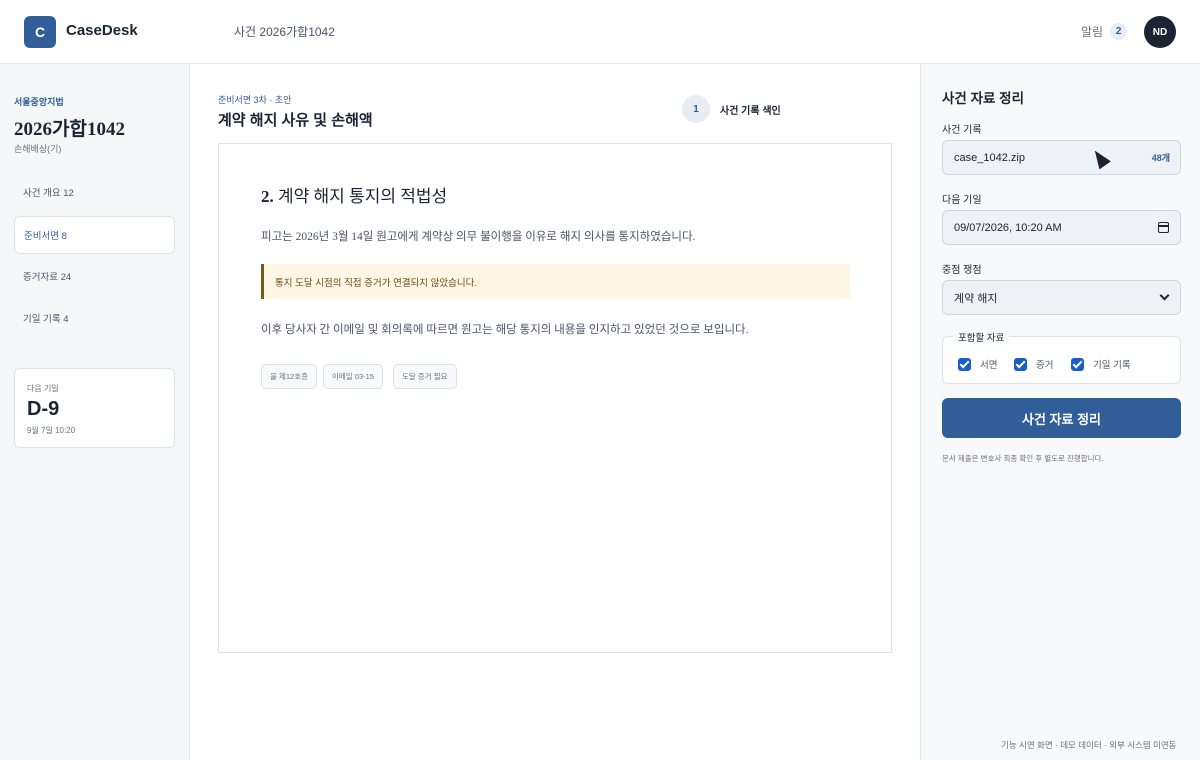 The height and width of the screenshot is (760, 1200). What do you see at coordinates (1045, 365) in the screenshot?
I see `checkbox-label: 증거` at bounding box center [1045, 365].